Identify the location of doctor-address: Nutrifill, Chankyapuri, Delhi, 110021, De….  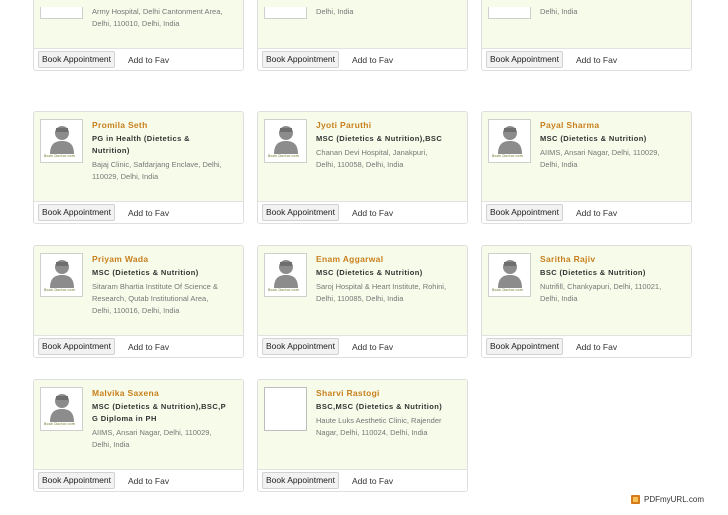
(601, 292).